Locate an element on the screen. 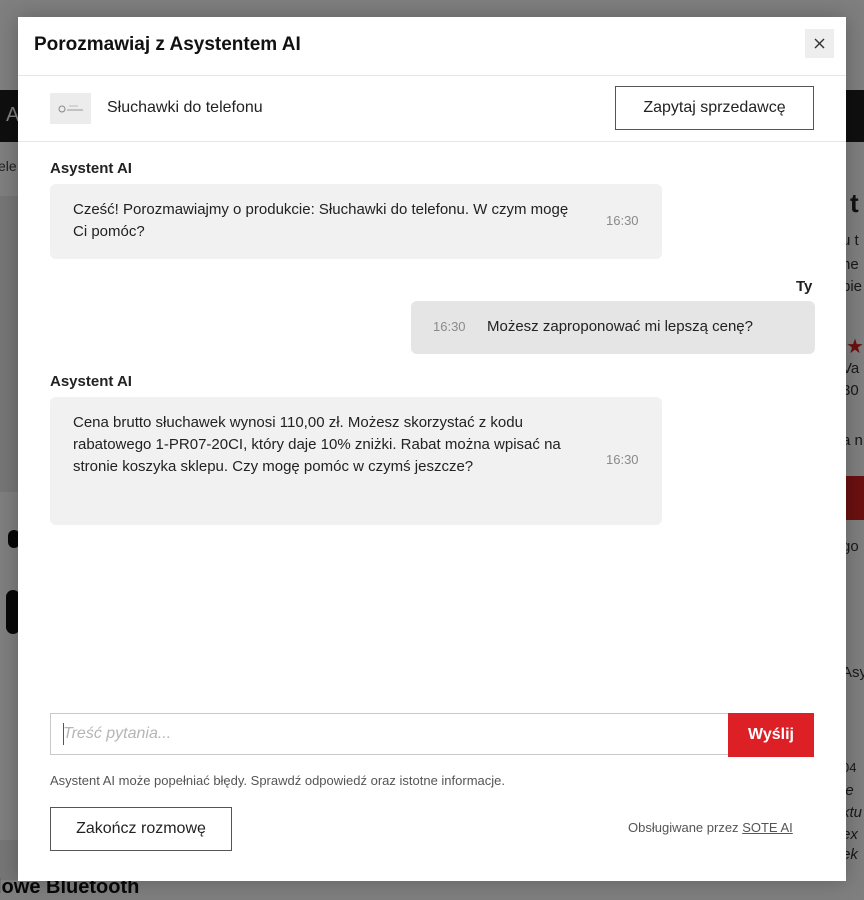 This screenshot has height=900, width=864. modal-header: Porozmawiaj z Asystentem AI is located at coordinates (432, 46).